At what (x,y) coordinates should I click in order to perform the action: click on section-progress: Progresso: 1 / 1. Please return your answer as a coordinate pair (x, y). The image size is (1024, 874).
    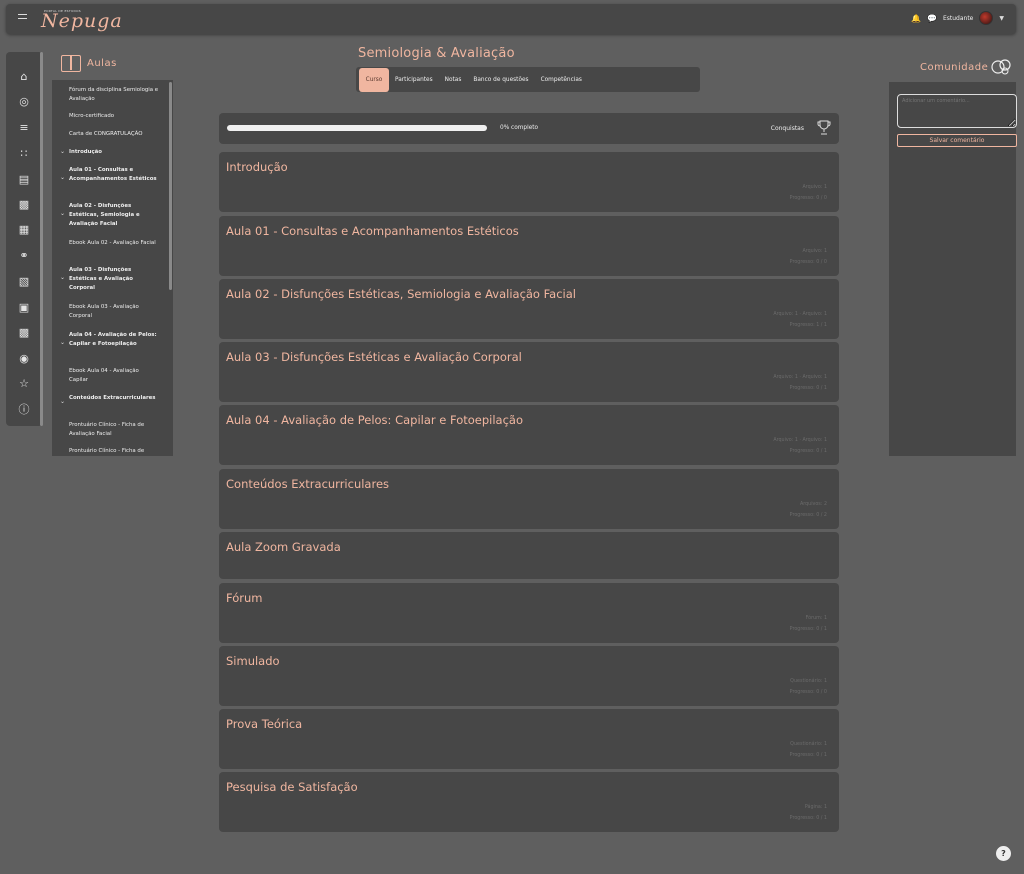
    Looking at the image, I should click on (808, 325).